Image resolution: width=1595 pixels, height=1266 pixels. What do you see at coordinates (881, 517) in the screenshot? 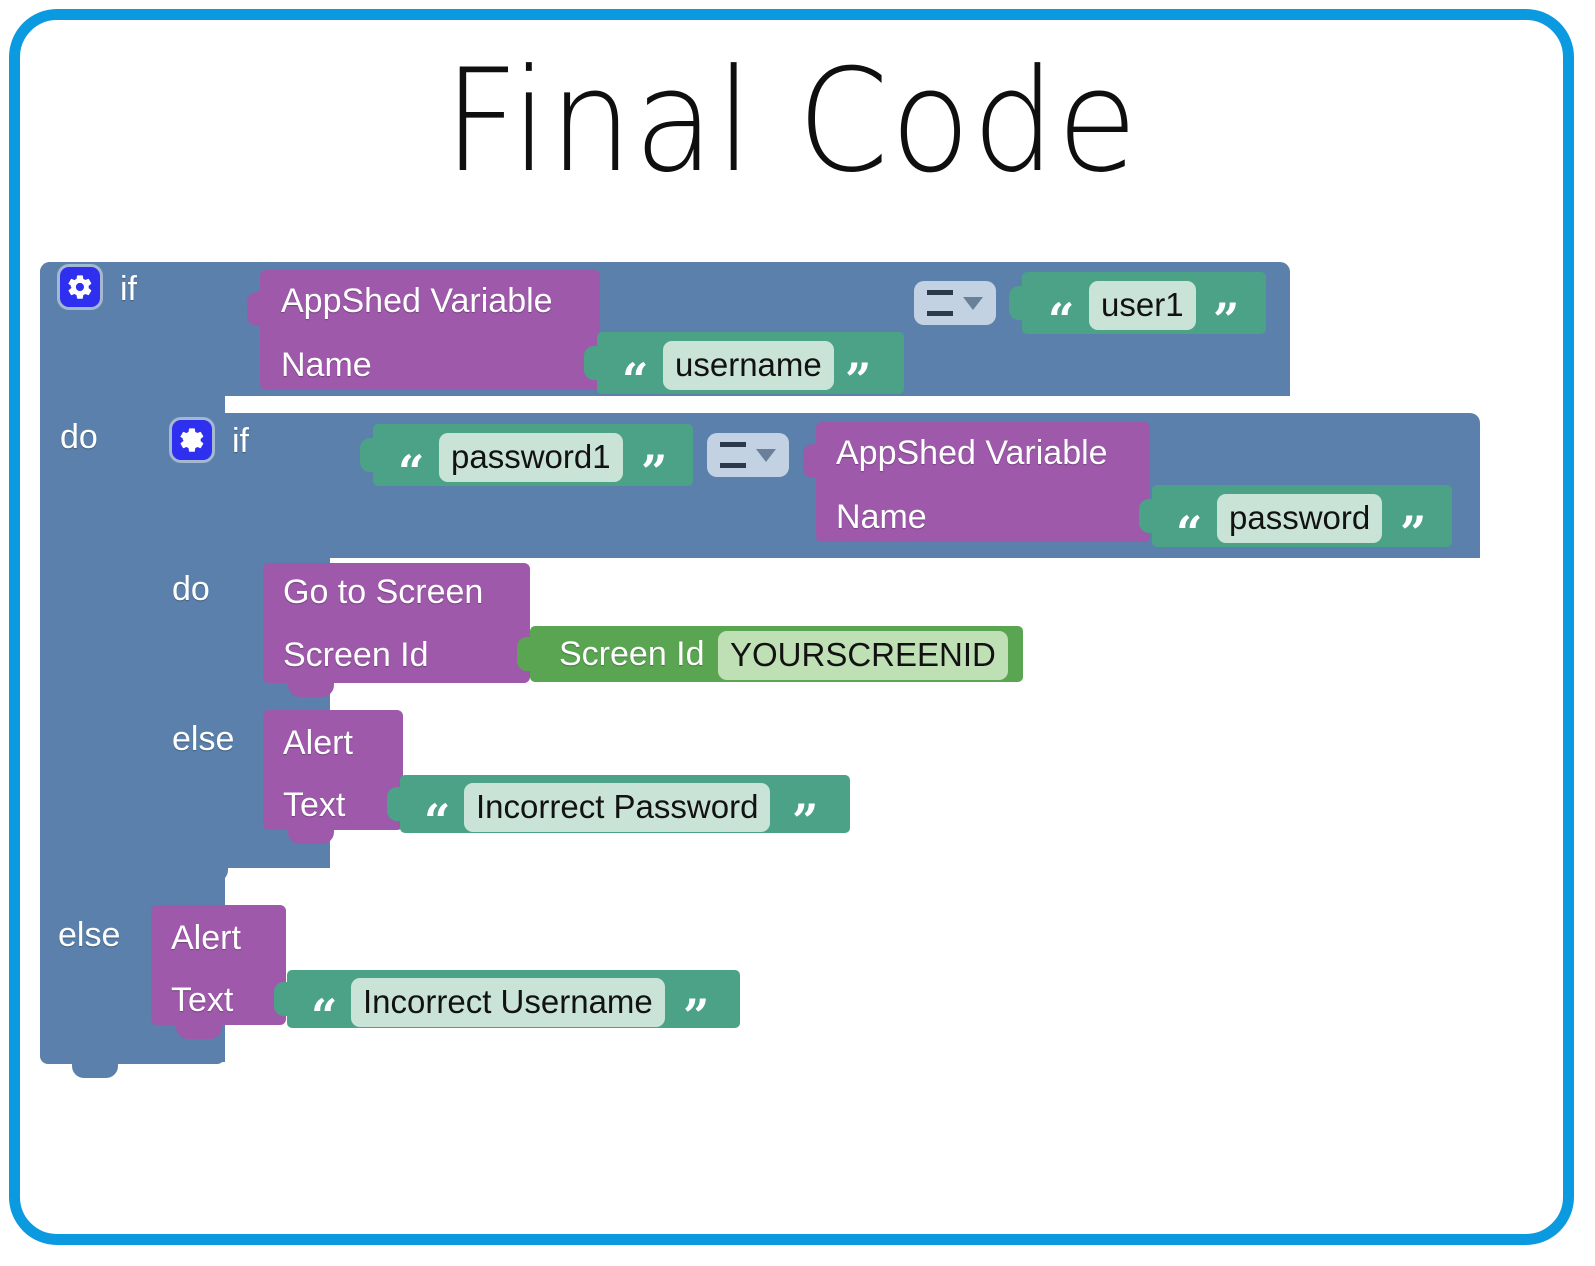
I see `inner-appshed-name-label: Name` at bounding box center [881, 517].